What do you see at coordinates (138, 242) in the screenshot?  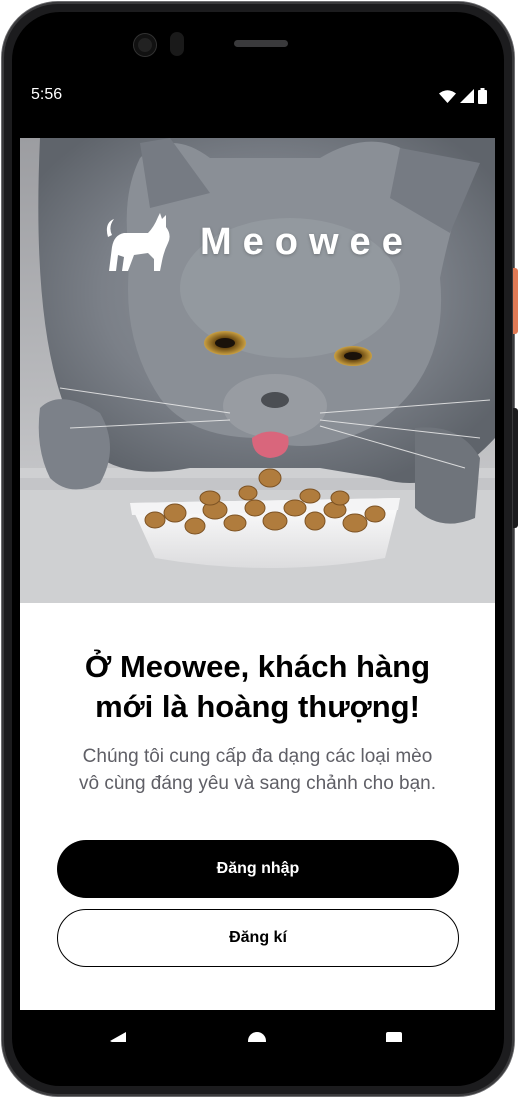 I see `cat-silhouette-icon` at bounding box center [138, 242].